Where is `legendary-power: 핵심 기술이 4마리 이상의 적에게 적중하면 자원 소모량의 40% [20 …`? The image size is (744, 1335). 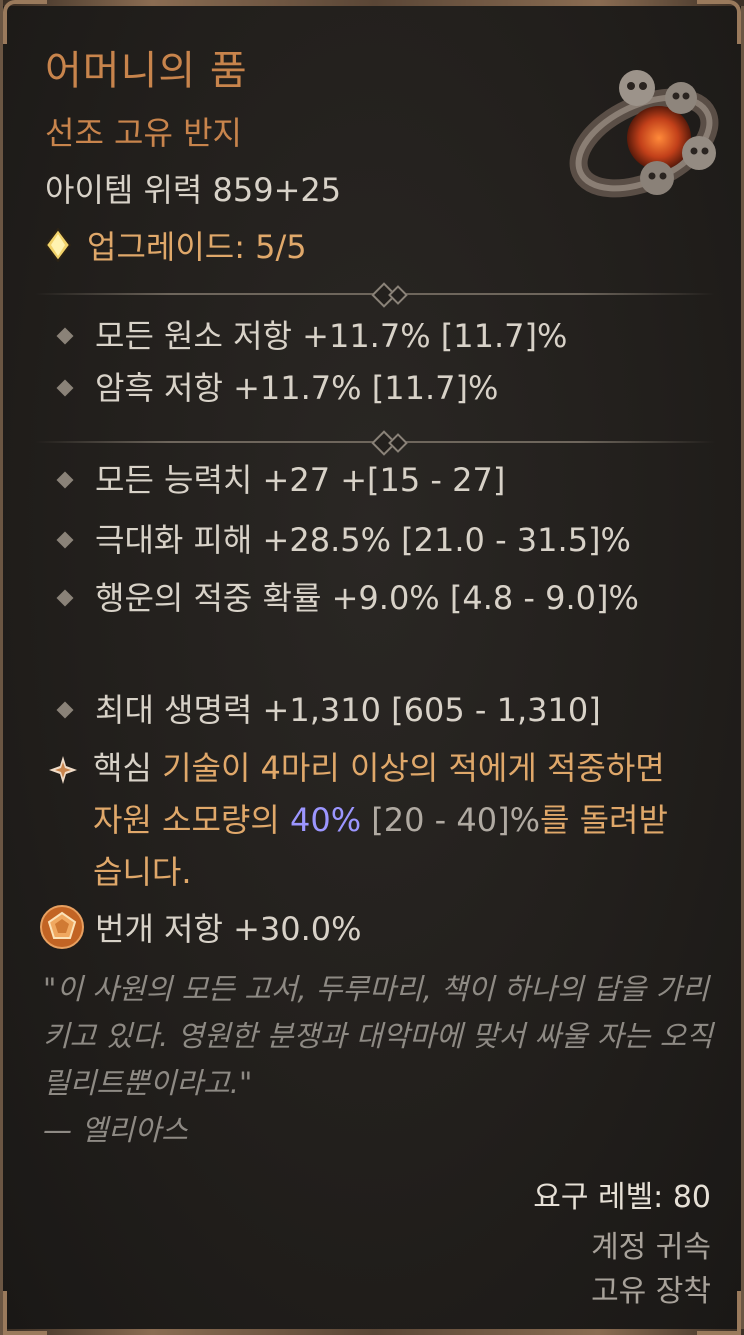
legendary-power: 핵심 기술이 4마리 이상의 적에게 적중하면 자원 소모량의 40% [20 … is located at coordinates (372, 820).